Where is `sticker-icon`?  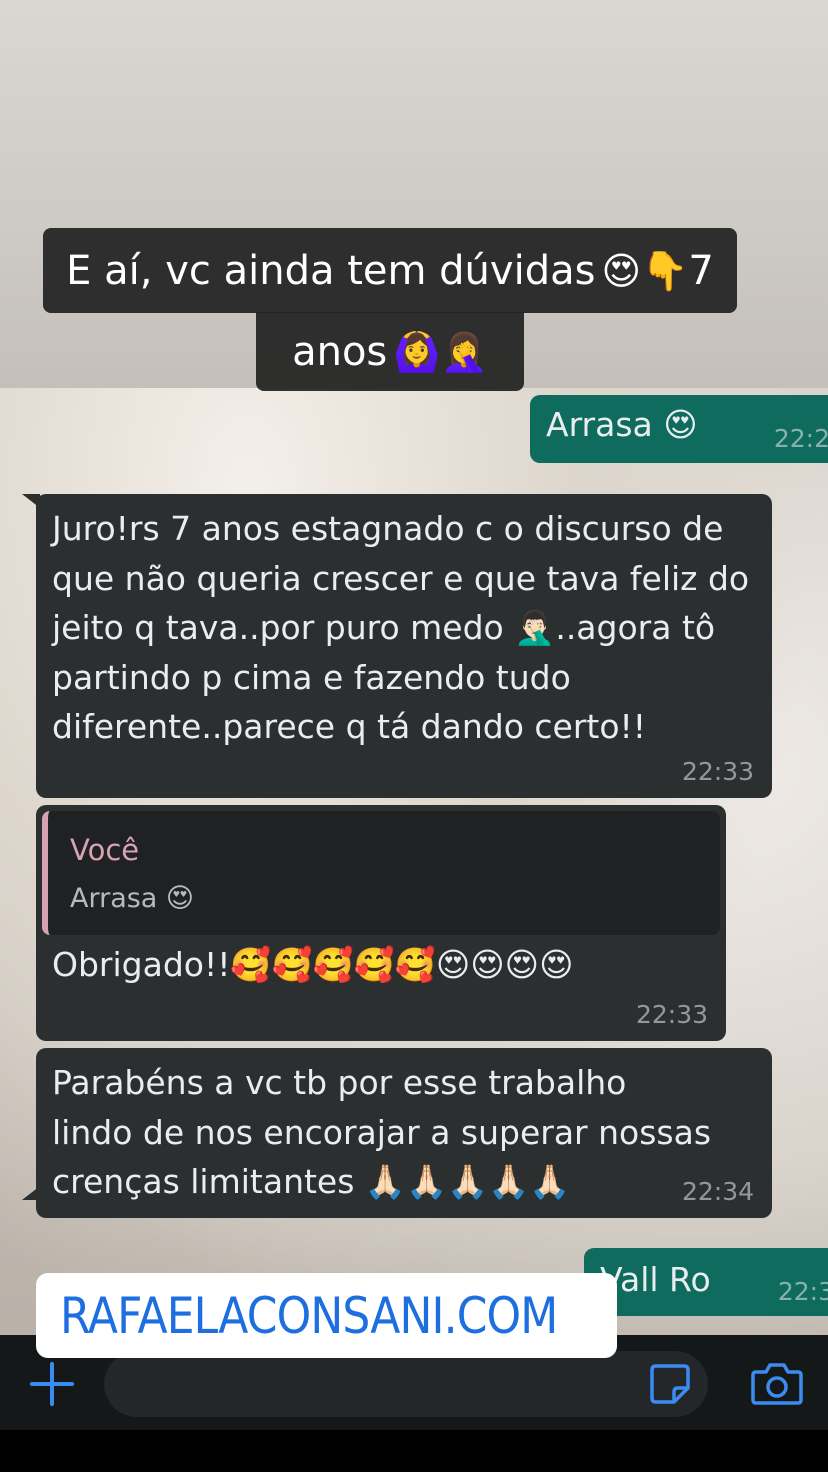 sticker-icon is located at coordinates (670, 1384).